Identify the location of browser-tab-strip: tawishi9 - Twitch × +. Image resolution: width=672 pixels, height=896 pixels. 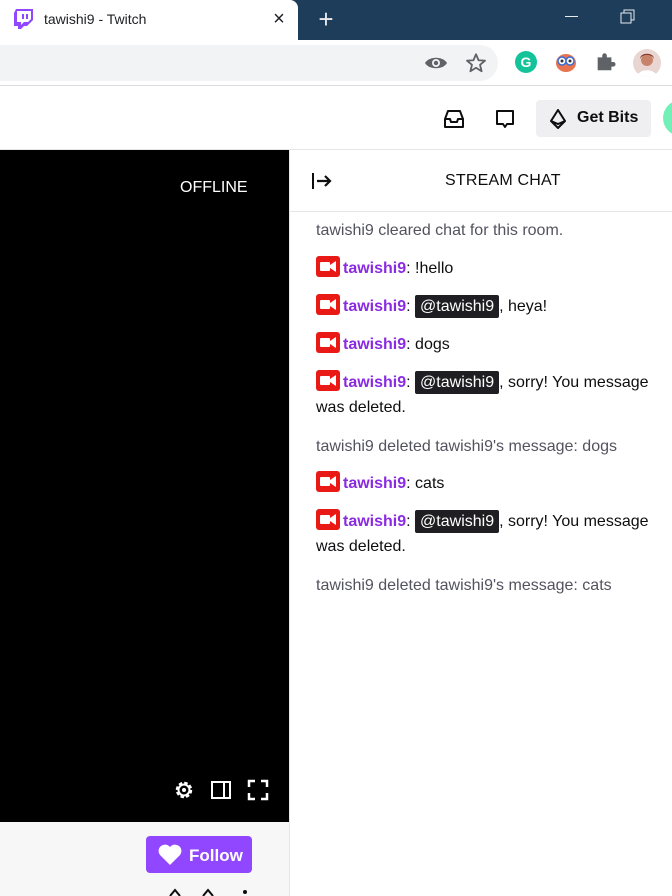
(336, 20).